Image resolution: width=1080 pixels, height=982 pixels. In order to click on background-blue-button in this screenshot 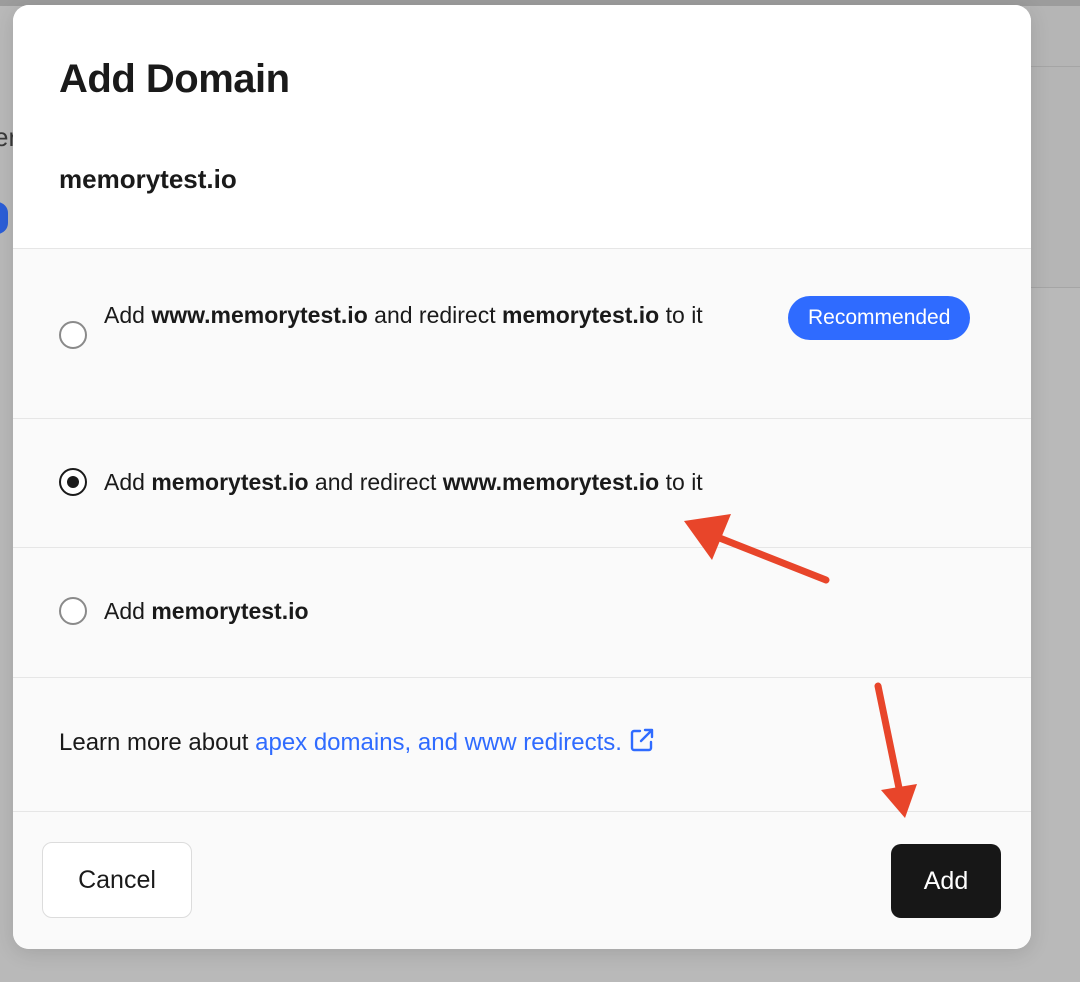, I will do `click(4, 218)`.